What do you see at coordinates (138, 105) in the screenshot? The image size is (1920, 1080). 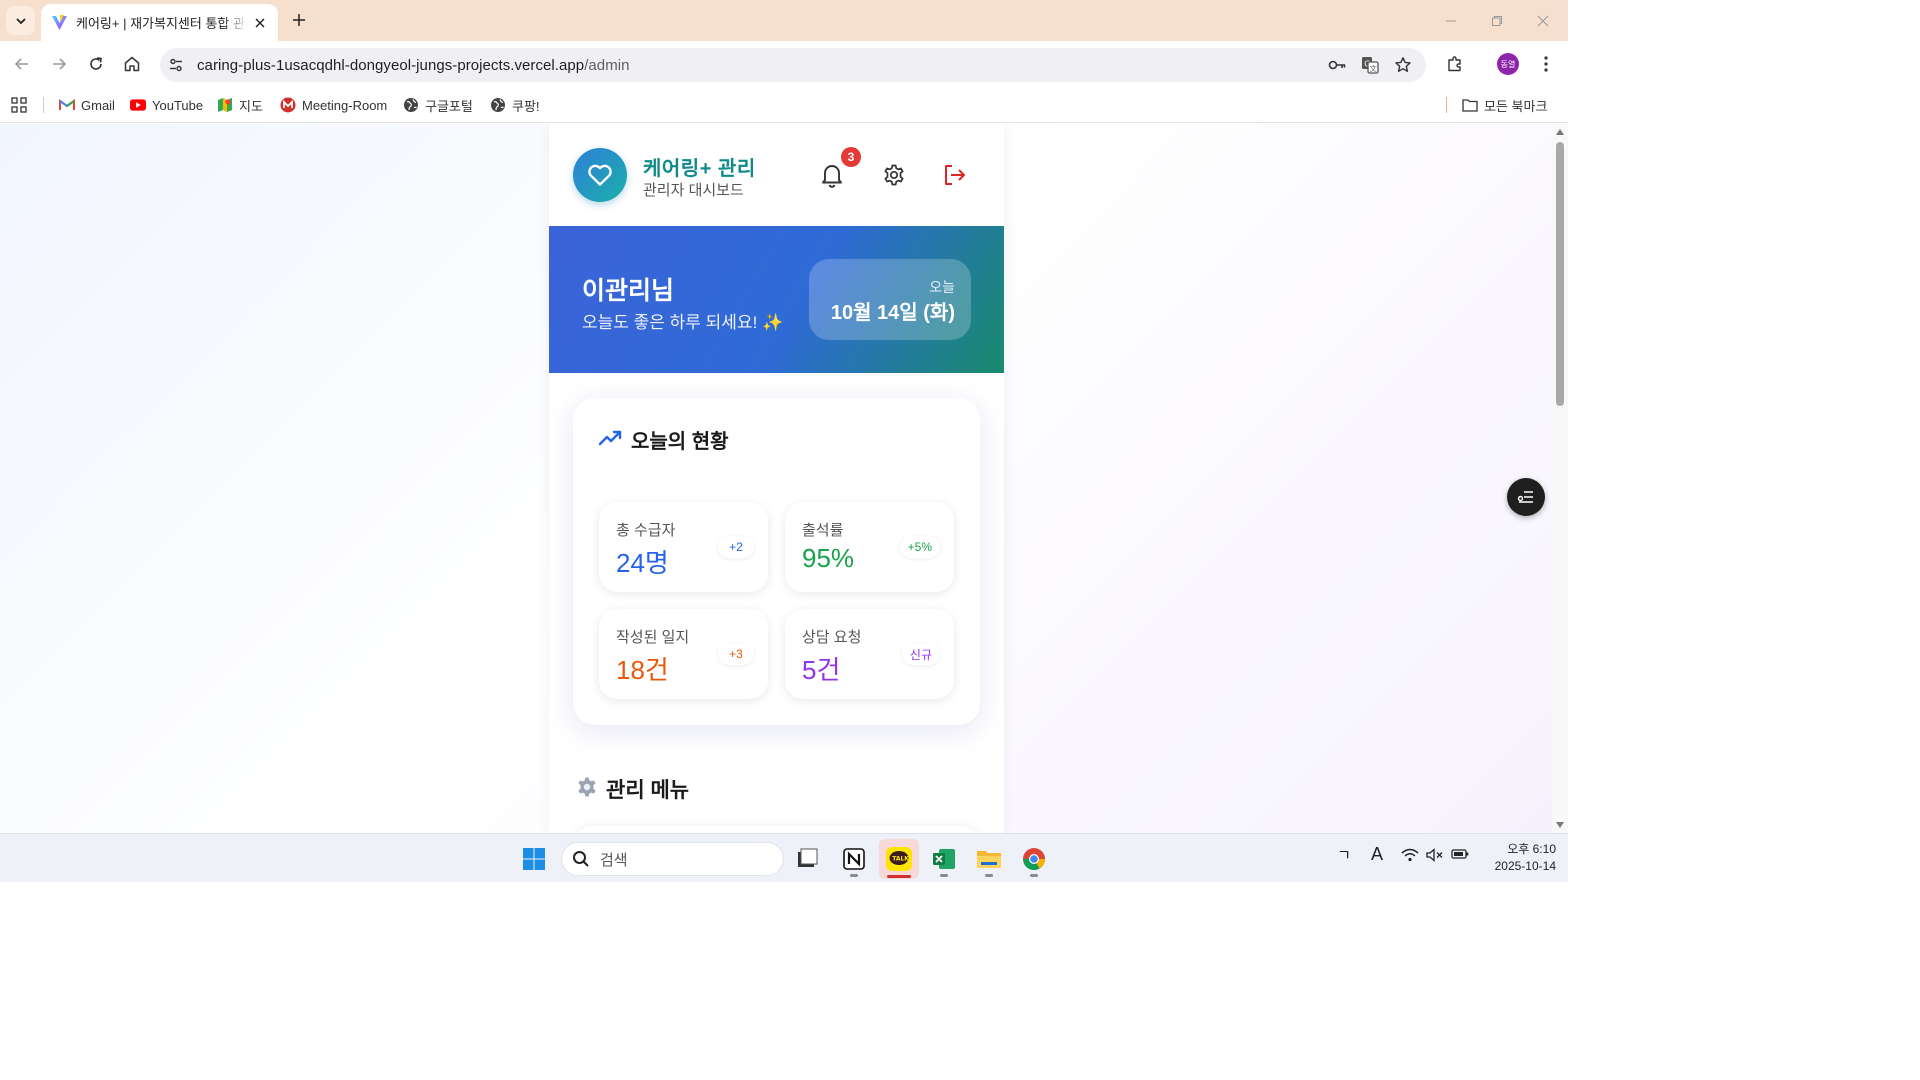 I see `youtube-icon` at bounding box center [138, 105].